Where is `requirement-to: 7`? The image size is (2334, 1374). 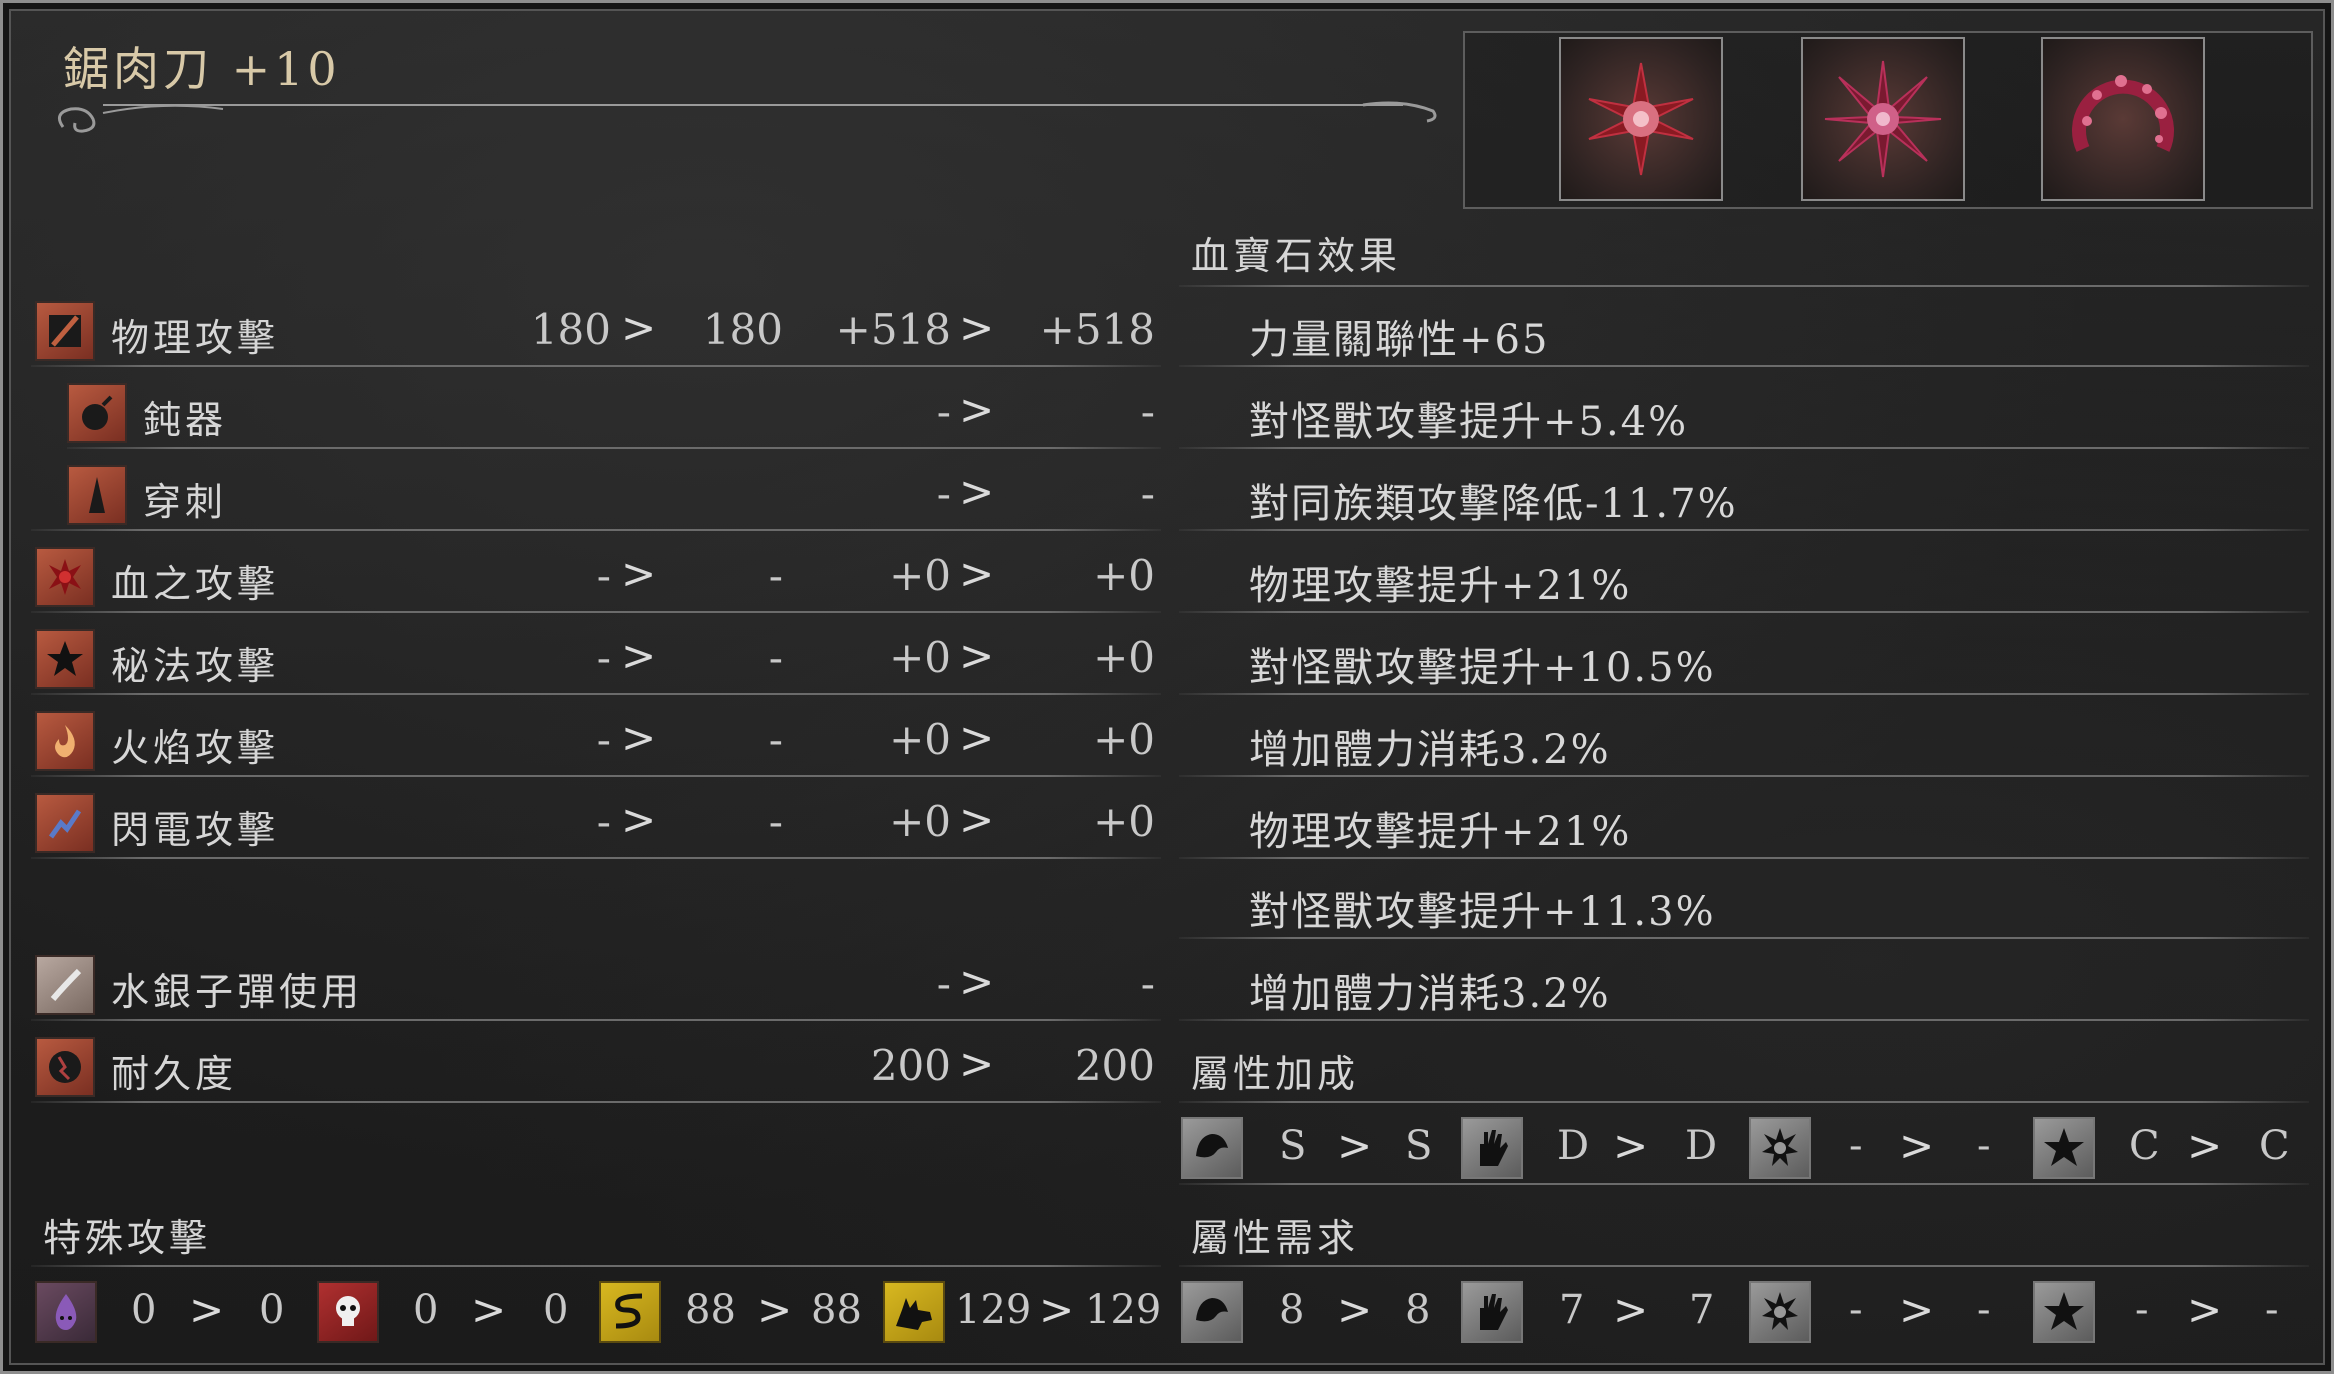 requirement-to: 7 is located at coordinates (1702, 1310).